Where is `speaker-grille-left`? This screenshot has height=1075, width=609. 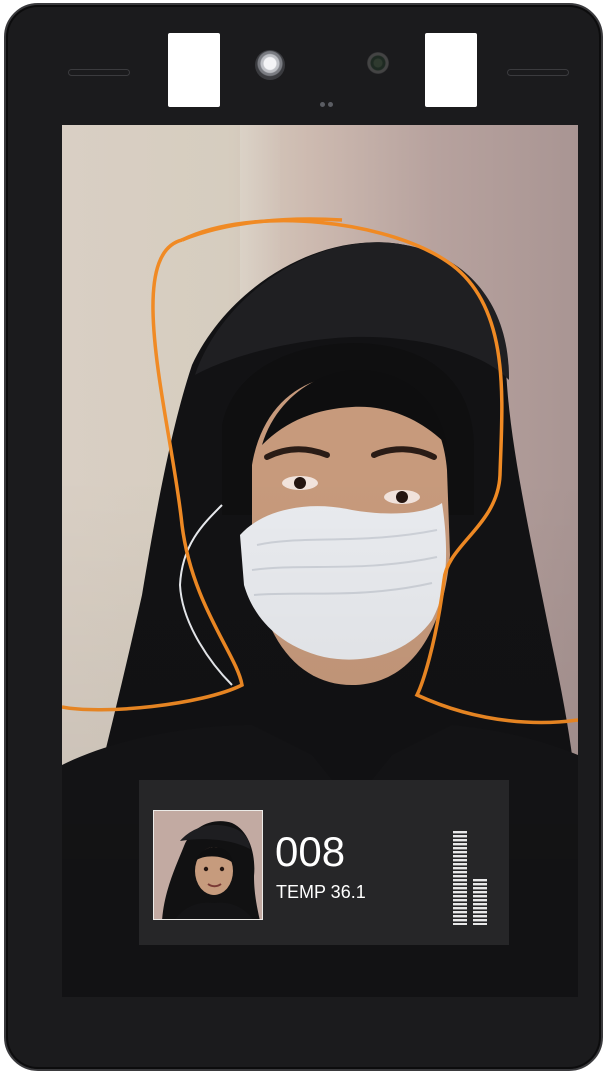
speaker-grille-left is located at coordinates (99, 72).